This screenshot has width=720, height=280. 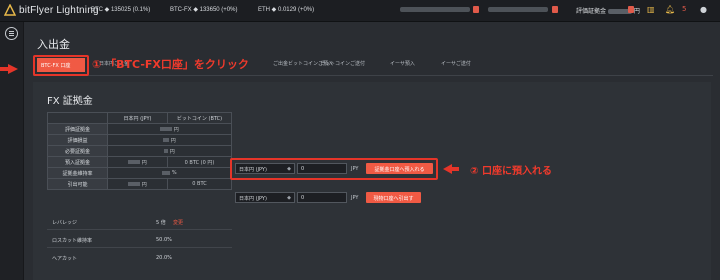 What do you see at coordinates (77, 118) in the screenshot?
I see `table-header` at bounding box center [77, 118].